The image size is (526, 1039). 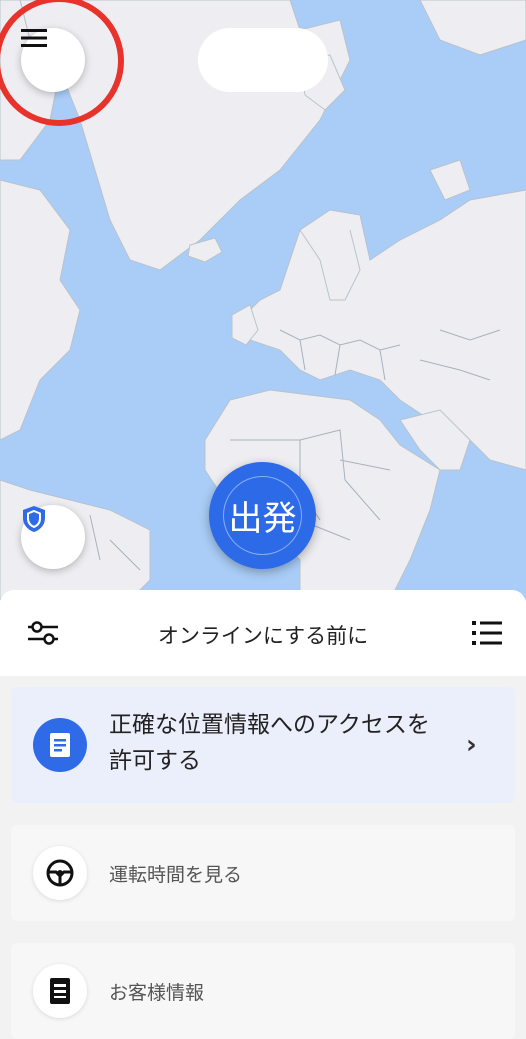 What do you see at coordinates (471, 745) in the screenshot?
I see `chevron-right-icon: ›` at bounding box center [471, 745].